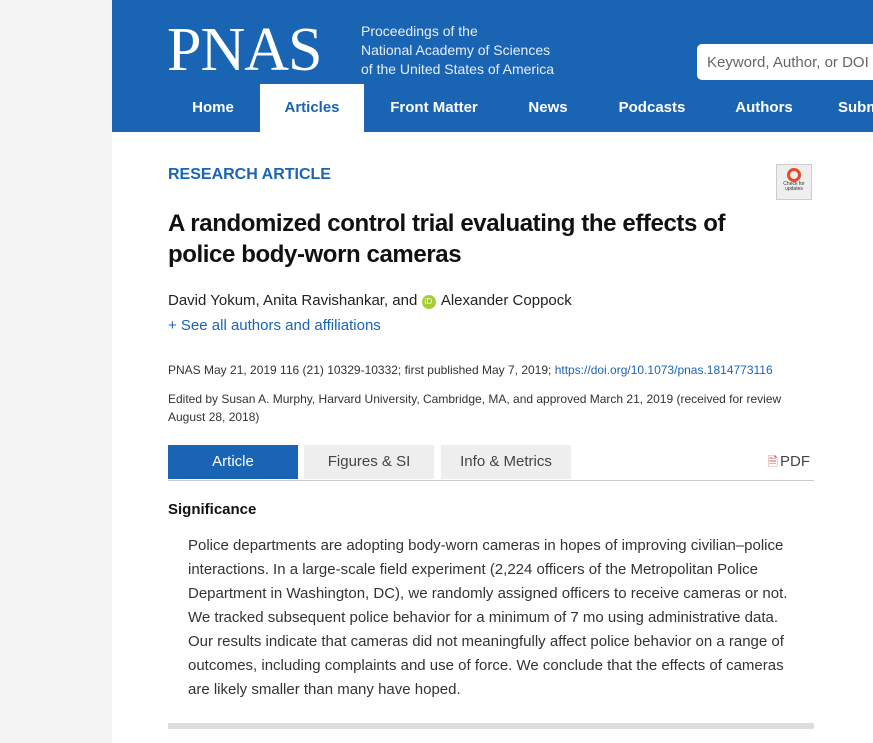  Describe the element at coordinates (274, 325) in the screenshot. I see `see-all-authors-link: + See all authors and affiliations` at that location.